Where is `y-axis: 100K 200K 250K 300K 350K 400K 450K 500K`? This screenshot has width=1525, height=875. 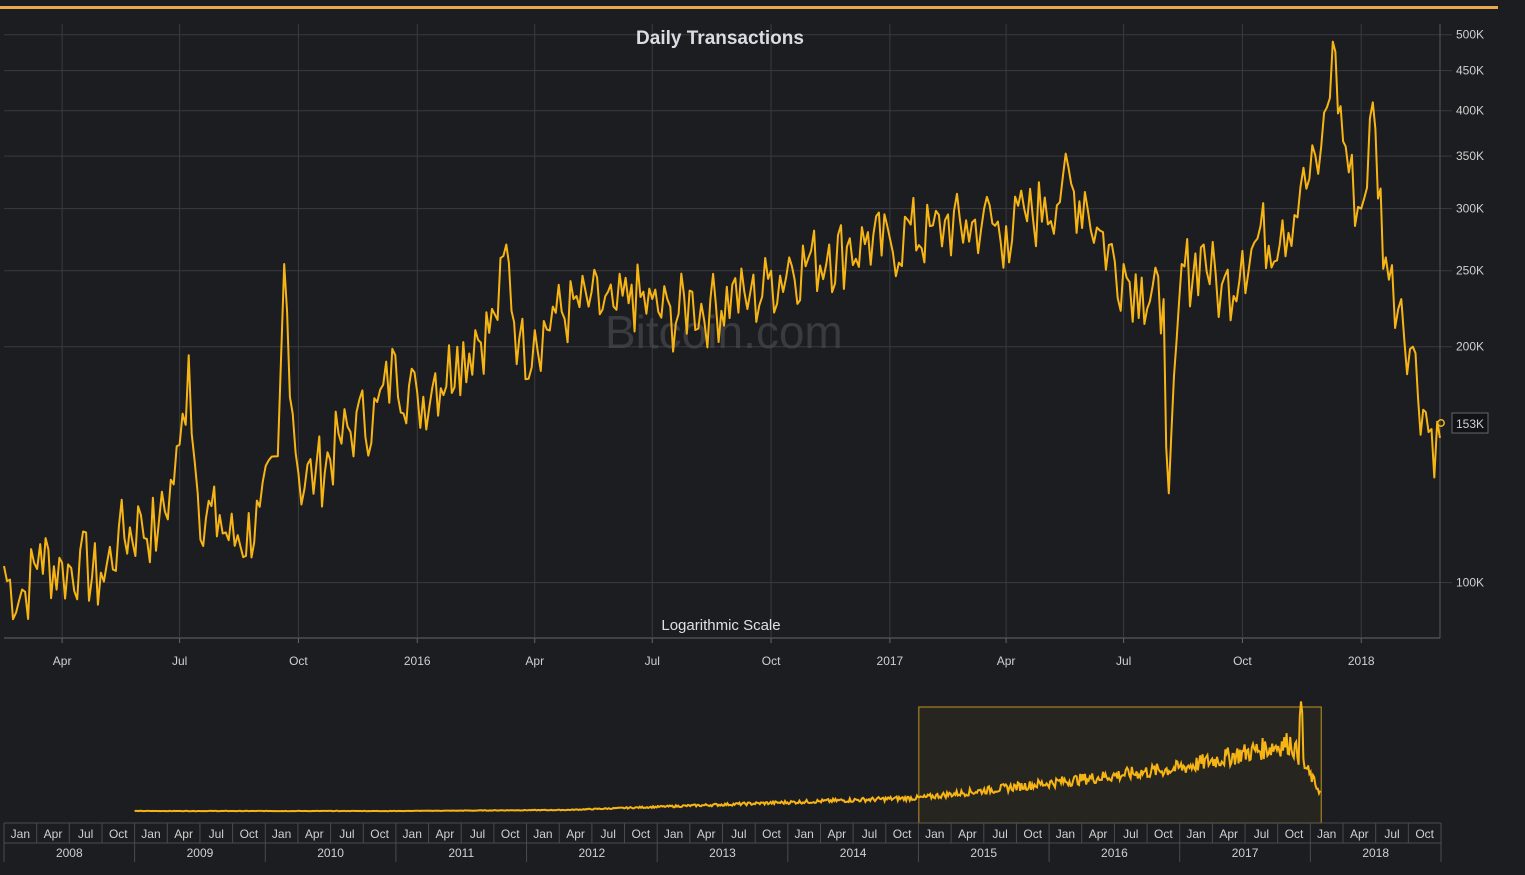
y-axis: 100K 200K 250K 300K 350K 400K 450K 500K is located at coordinates (1470, 309).